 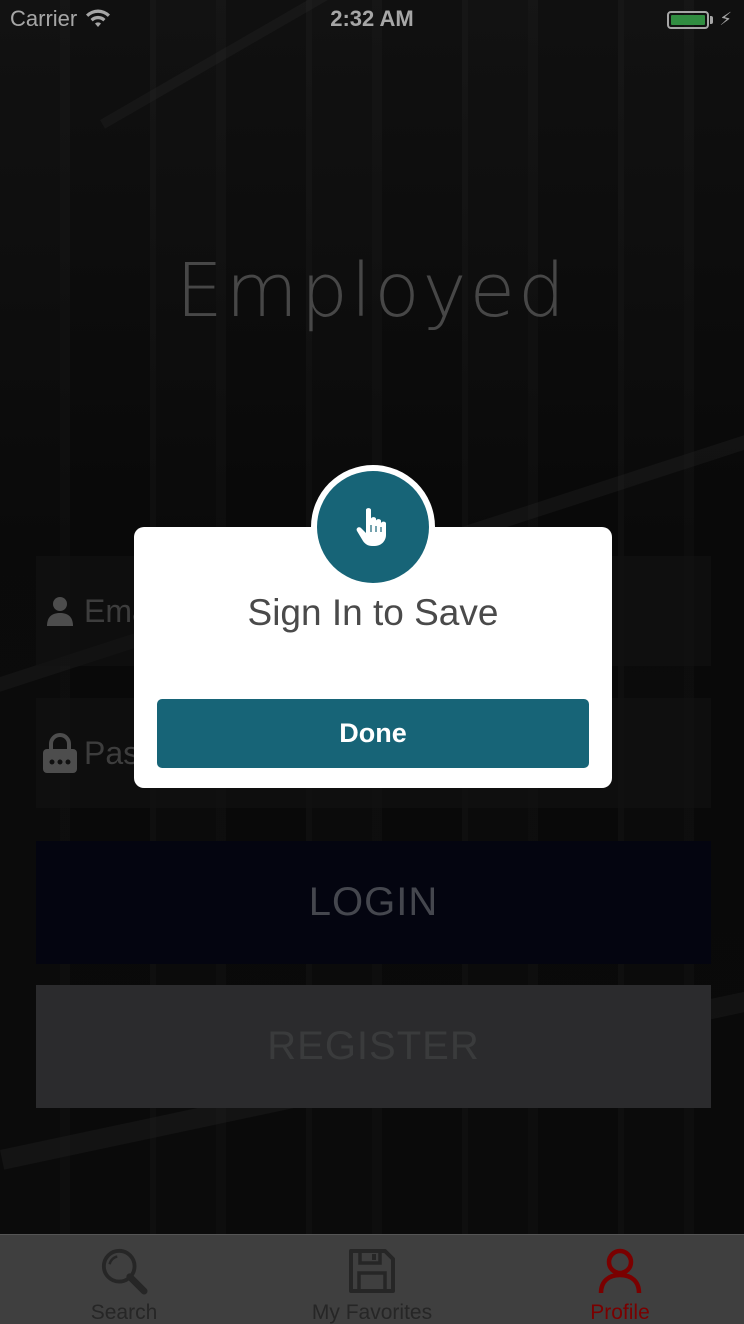 I want to click on tab-my-favorites: My Favorites, so click(x=372, y=1279).